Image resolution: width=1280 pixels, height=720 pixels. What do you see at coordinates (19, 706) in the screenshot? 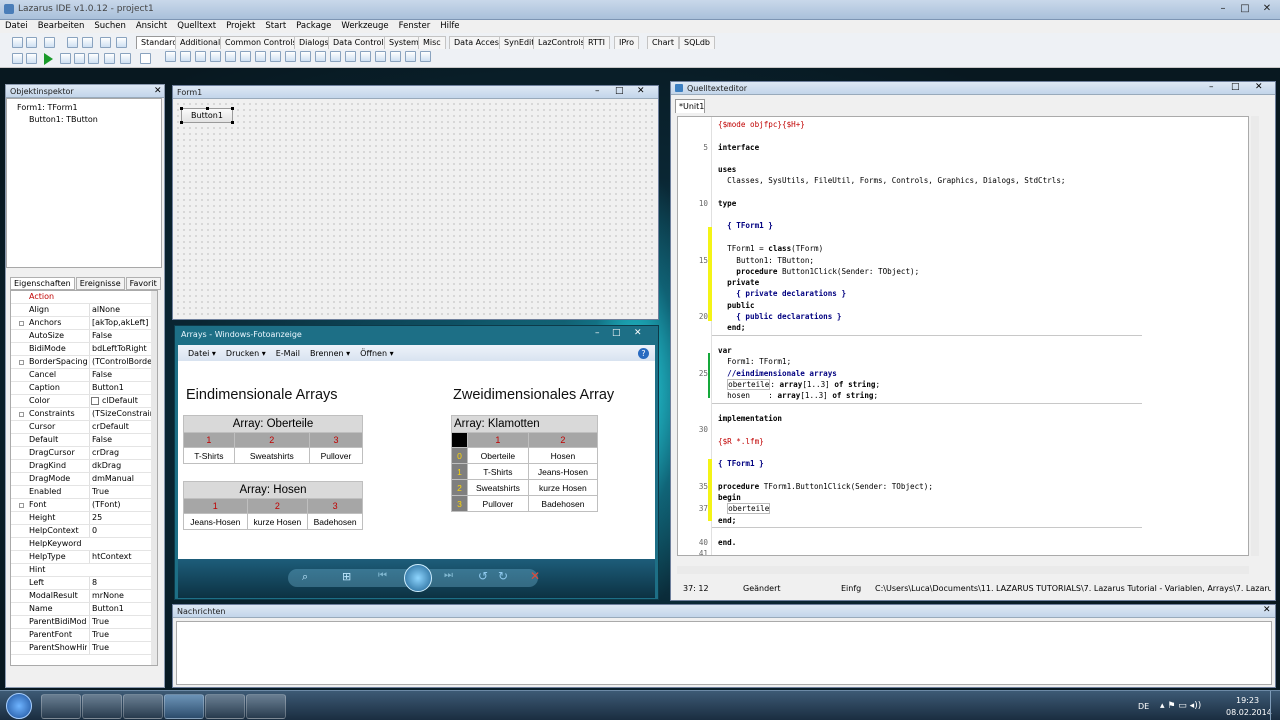
I see `start-button` at bounding box center [19, 706].